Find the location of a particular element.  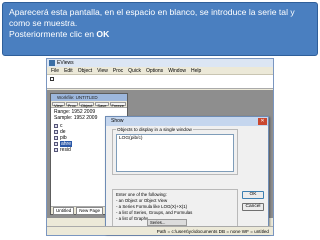

wf-object-button: Object is located at coordinates (86, 105).